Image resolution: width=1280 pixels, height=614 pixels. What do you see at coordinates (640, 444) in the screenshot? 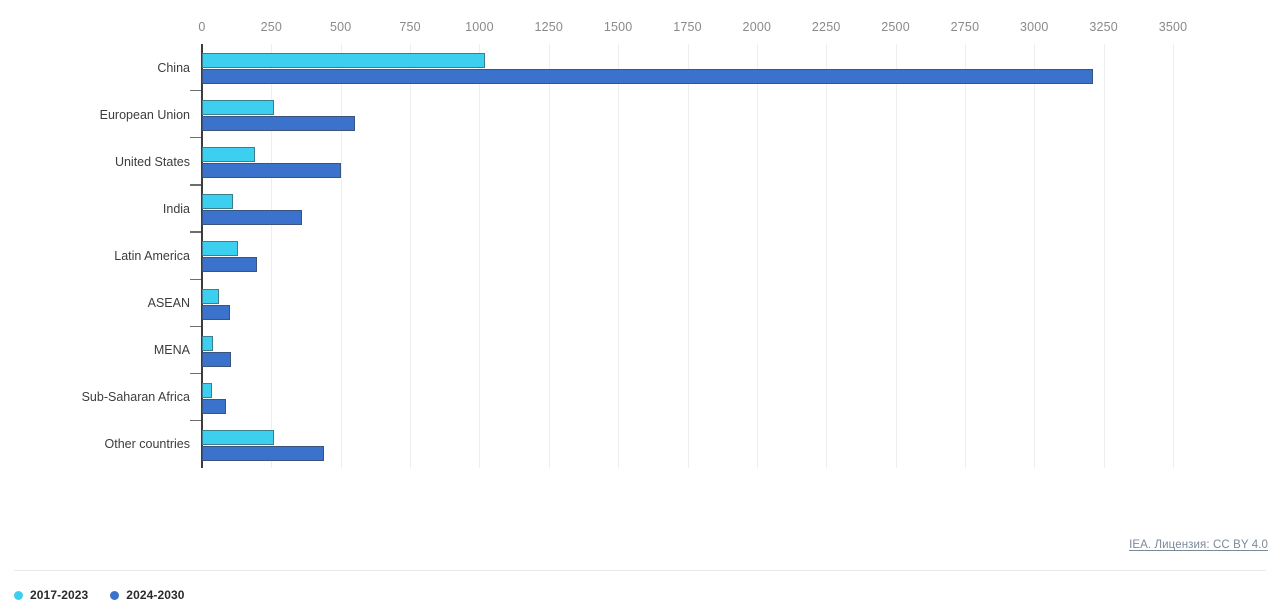
I see `category-row: Other countries` at bounding box center [640, 444].